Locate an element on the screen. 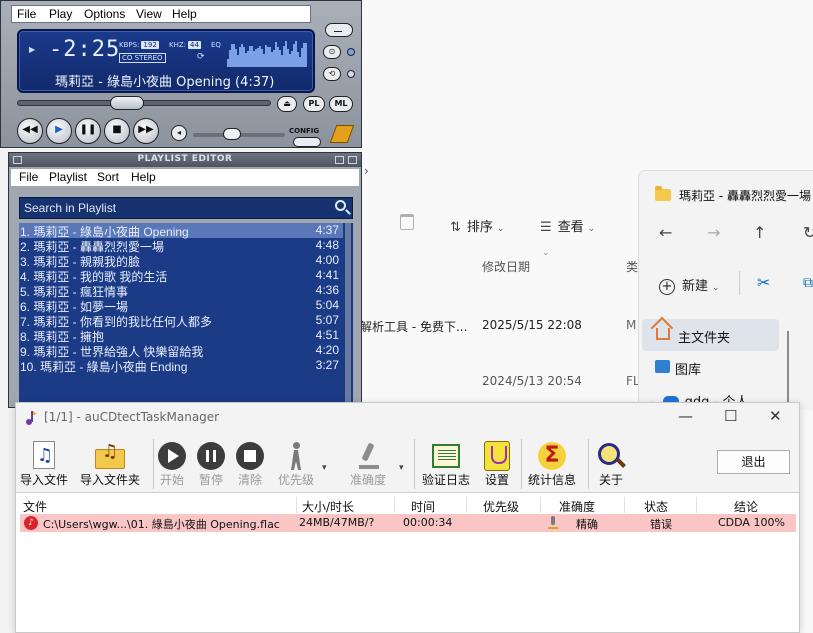  pause-button: ❚❚ is located at coordinates (88, 131).